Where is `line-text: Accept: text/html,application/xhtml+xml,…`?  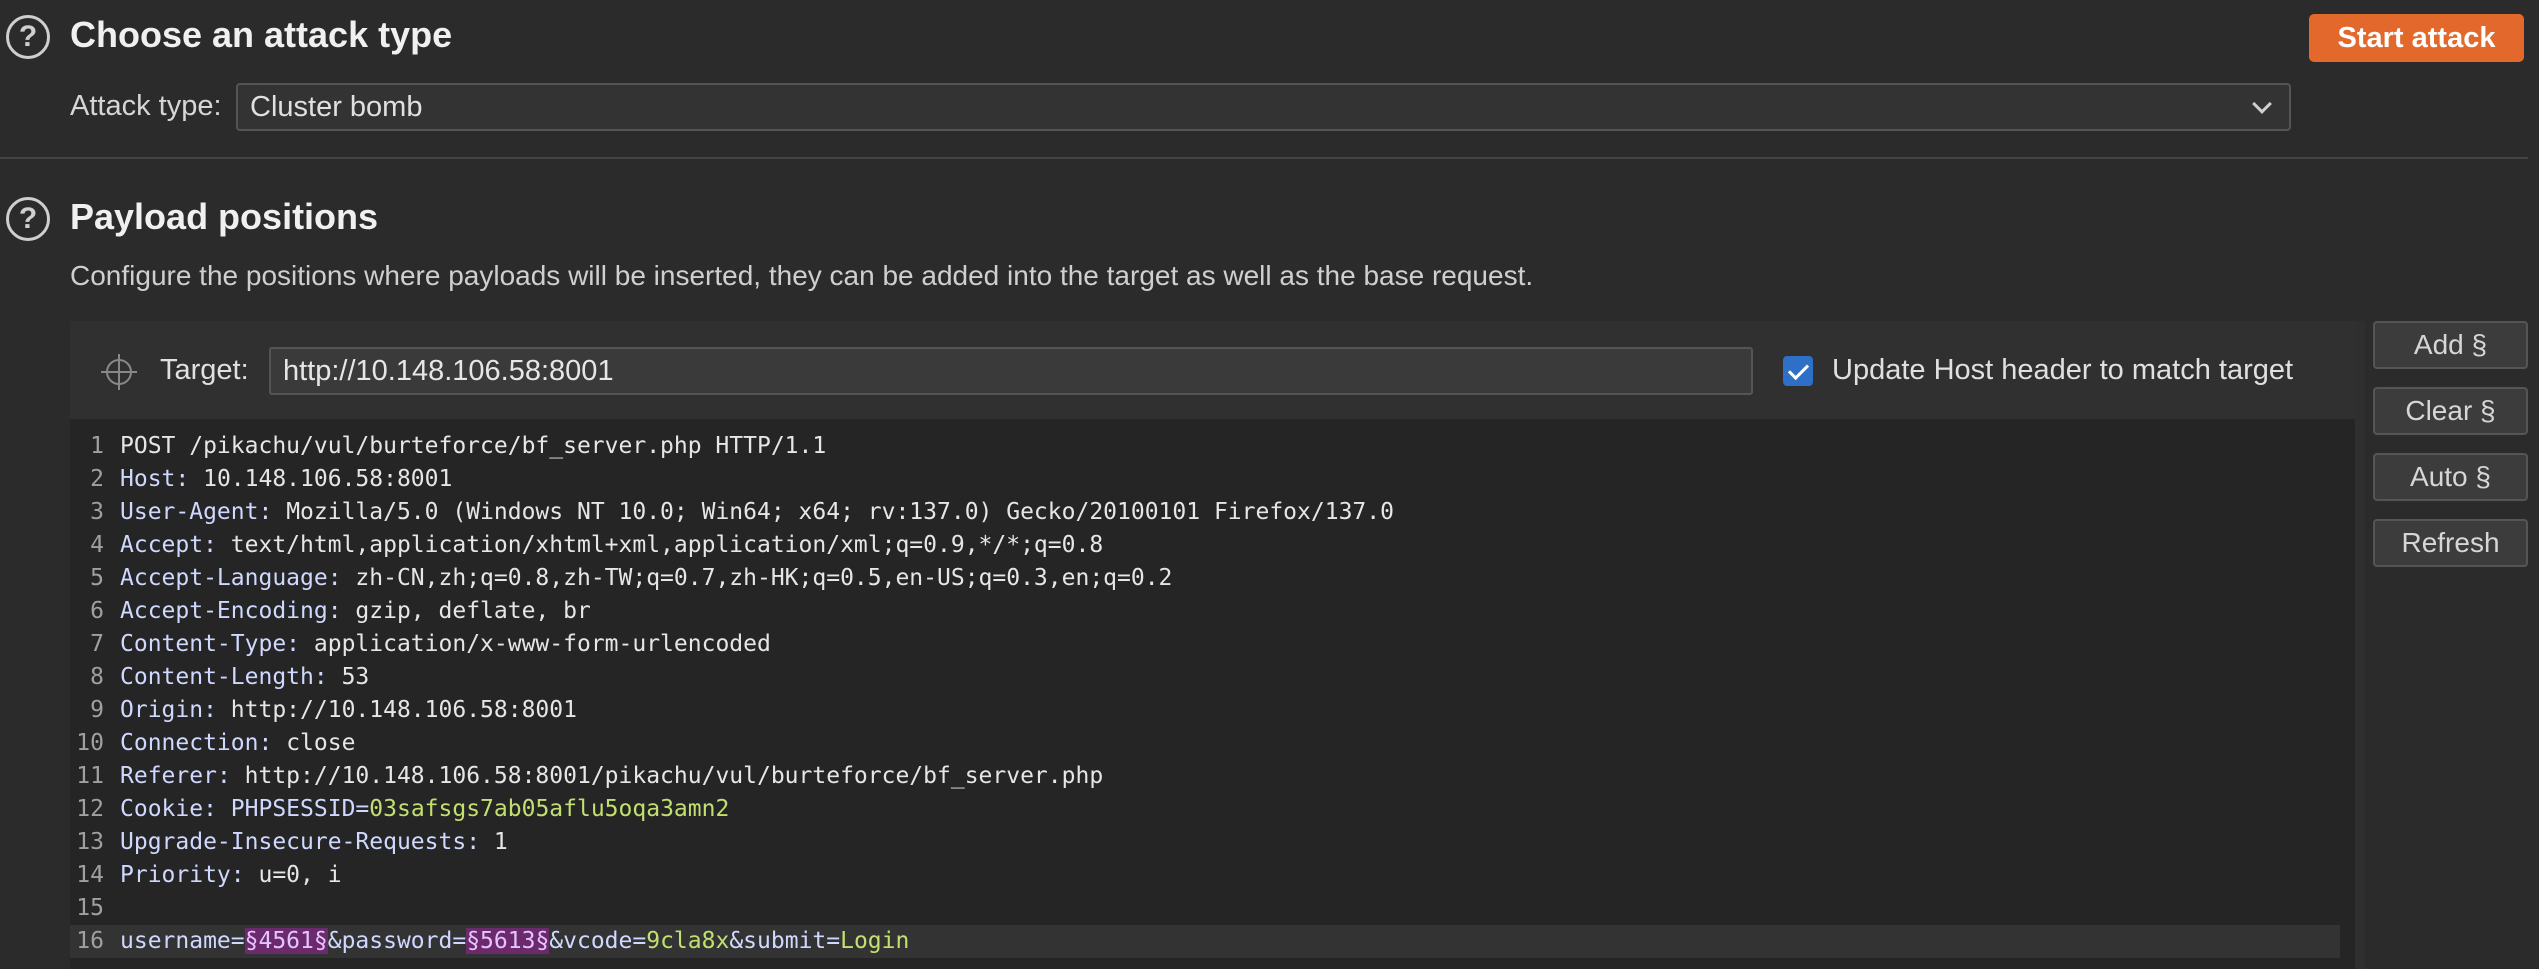
line-text: Accept: text/html,application/xhtml+xml,… is located at coordinates (611, 545).